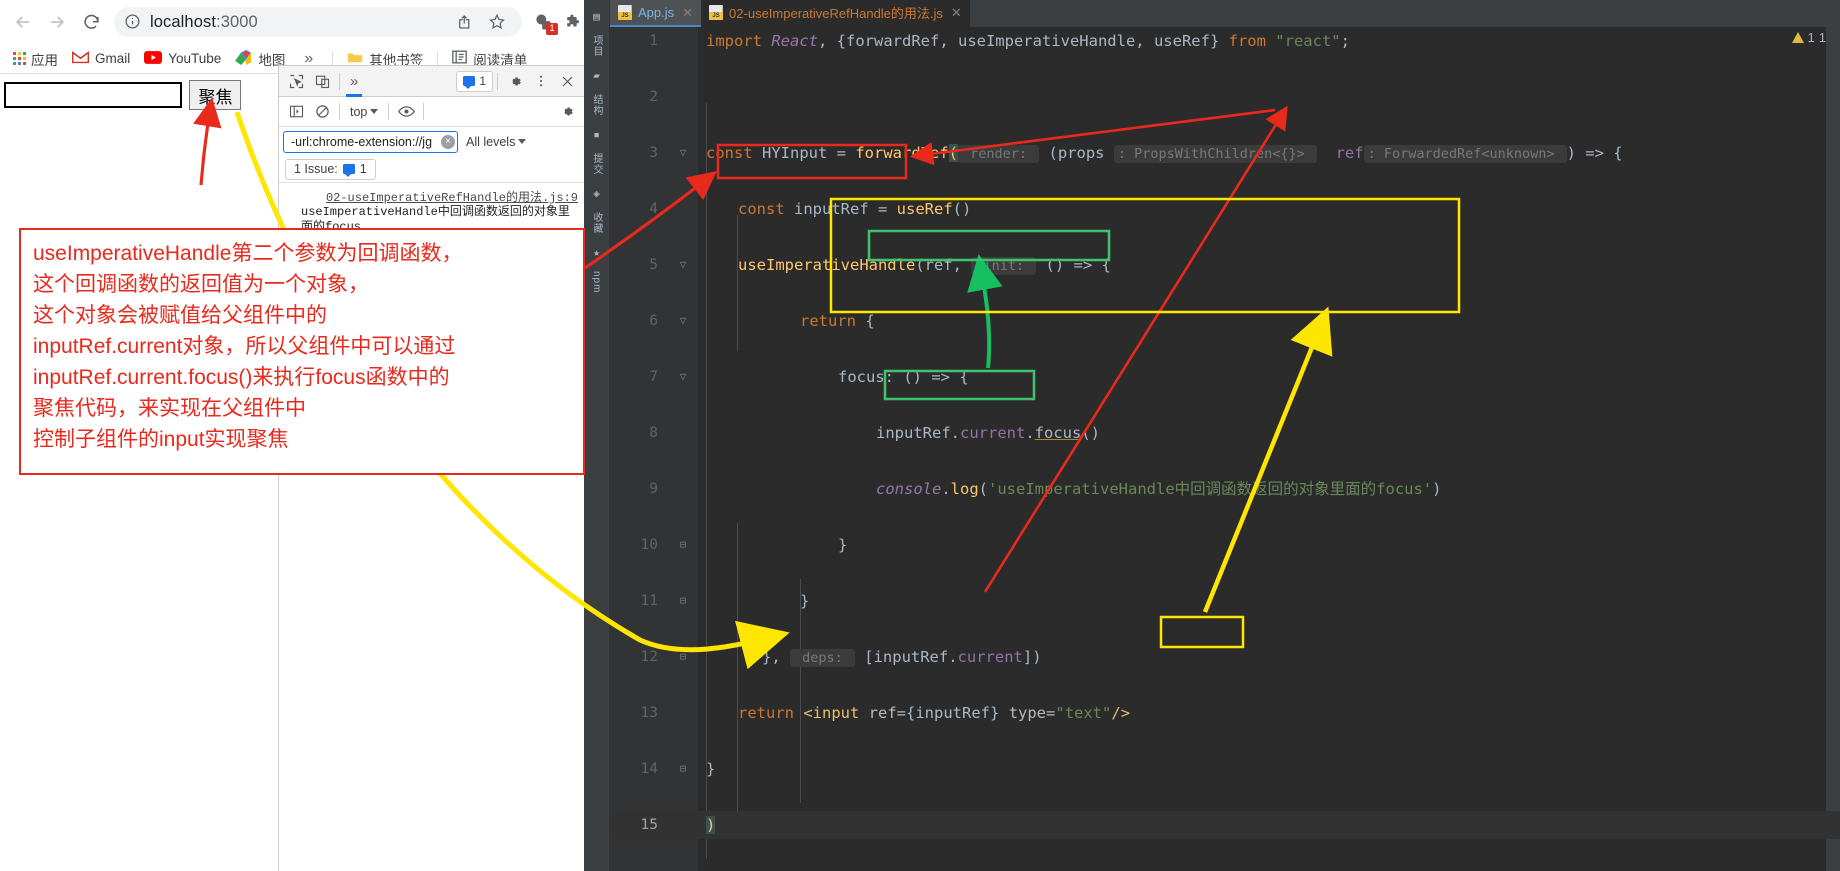 The image size is (1840, 871). Describe the element at coordinates (316, 169) in the screenshot. I see `issues-prefix: 1 Issue:` at that location.